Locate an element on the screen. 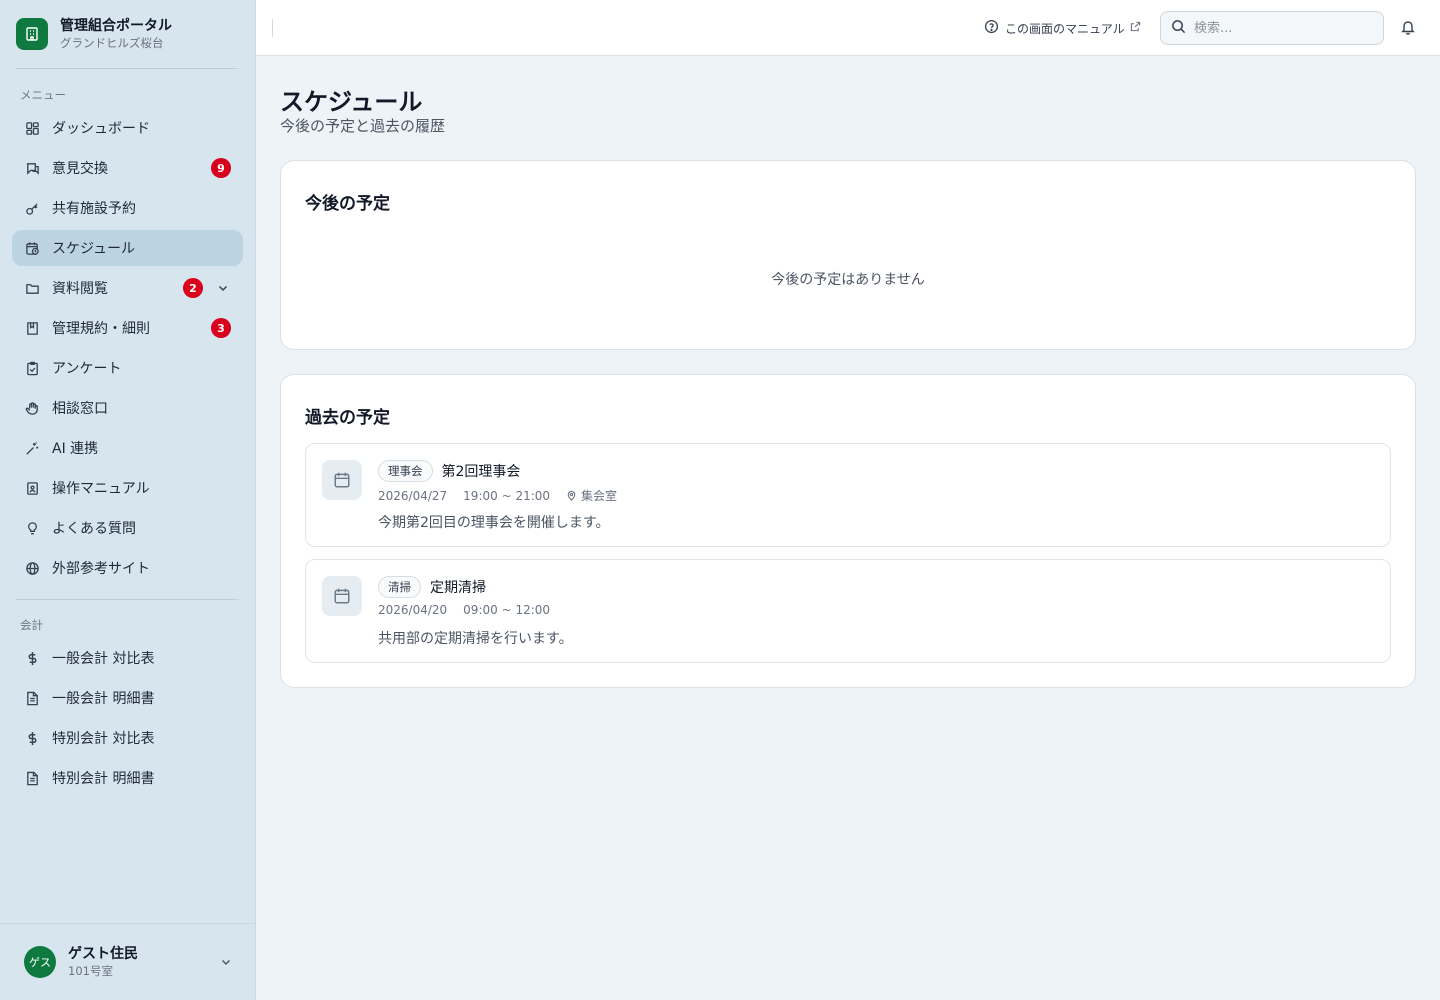 The width and height of the screenshot is (1440, 1000). sidebar-item-label: アンケート is located at coordinates (87, 369).